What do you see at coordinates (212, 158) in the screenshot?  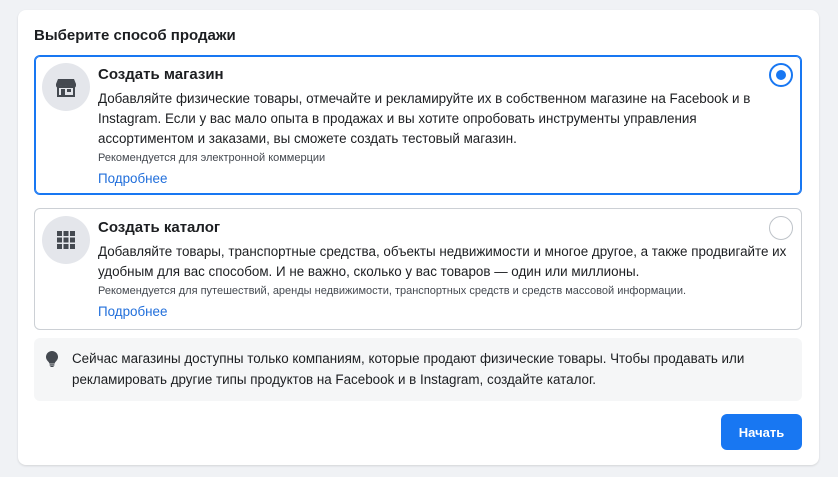 I see `option-recommendation: Рекомендуется для электронной коммерции` at bounding box center [212, 158].